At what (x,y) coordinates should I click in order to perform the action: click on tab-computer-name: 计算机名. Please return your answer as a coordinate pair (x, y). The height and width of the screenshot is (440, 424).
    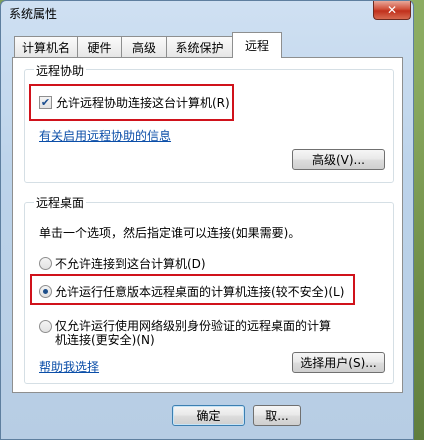
    Looking at the image, I should click on (46, 46).